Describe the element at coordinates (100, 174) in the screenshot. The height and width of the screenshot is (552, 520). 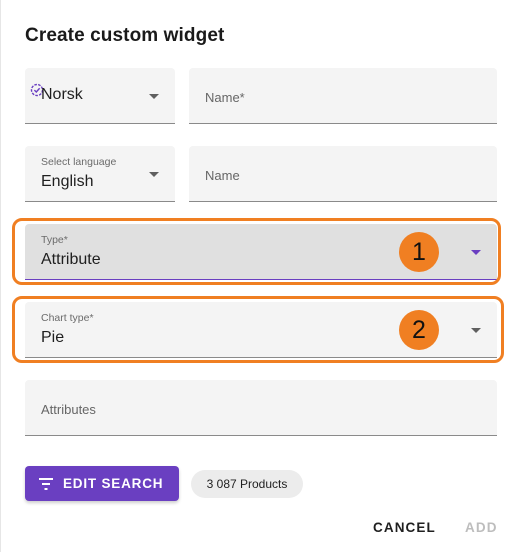
I see `language-select-english: Select language English` at that location.